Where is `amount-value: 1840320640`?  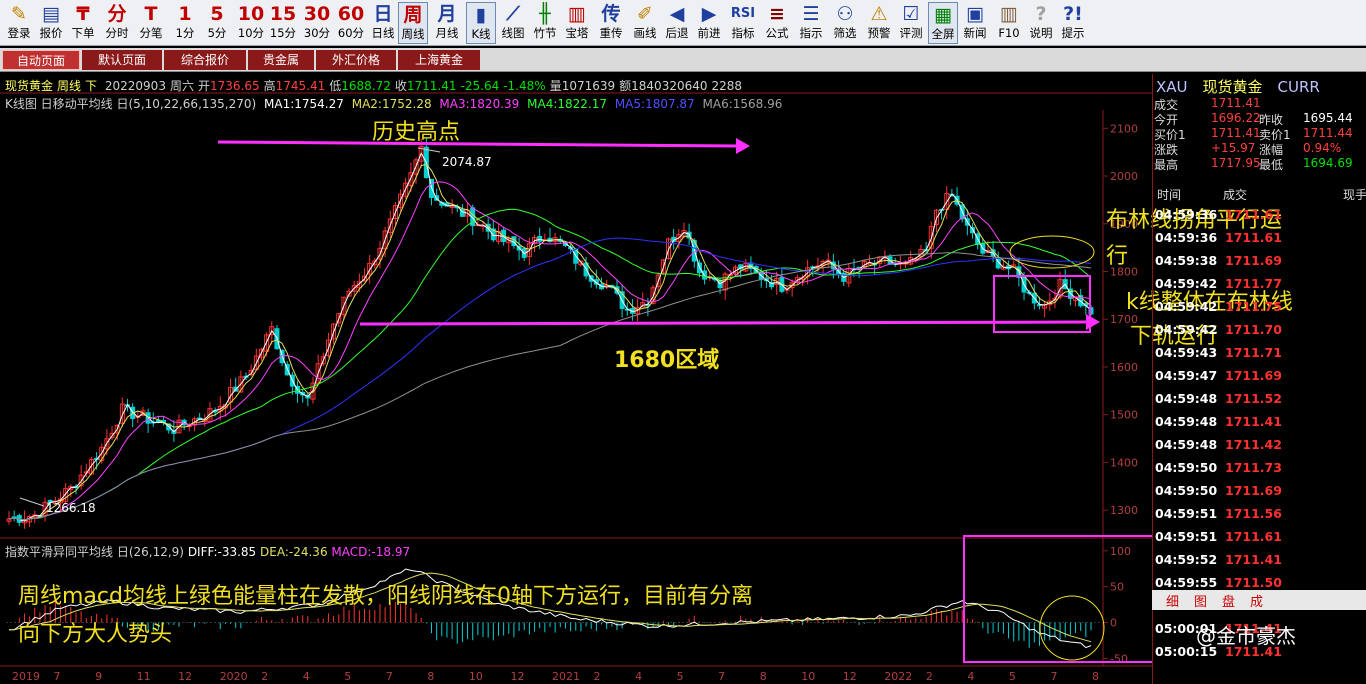
amount-value: 1840320640 is located at coordinates (669, 86).